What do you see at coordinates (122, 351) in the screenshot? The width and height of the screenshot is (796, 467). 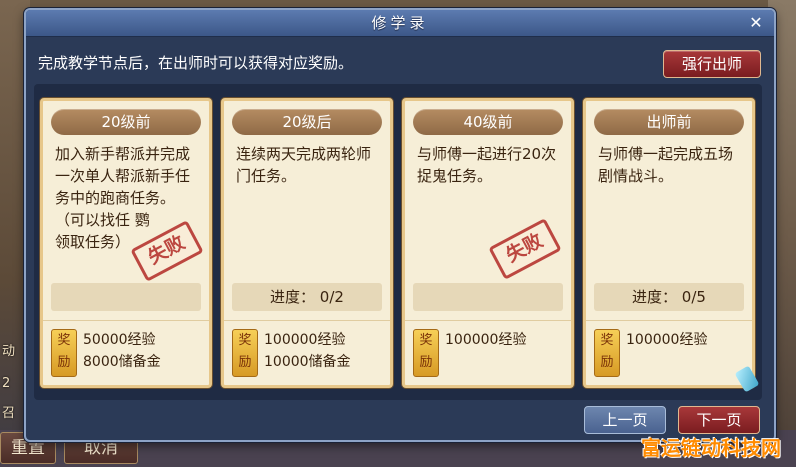 I see `reward-lines: 50000经验 8000储备金` at bounding box center [122, 351].